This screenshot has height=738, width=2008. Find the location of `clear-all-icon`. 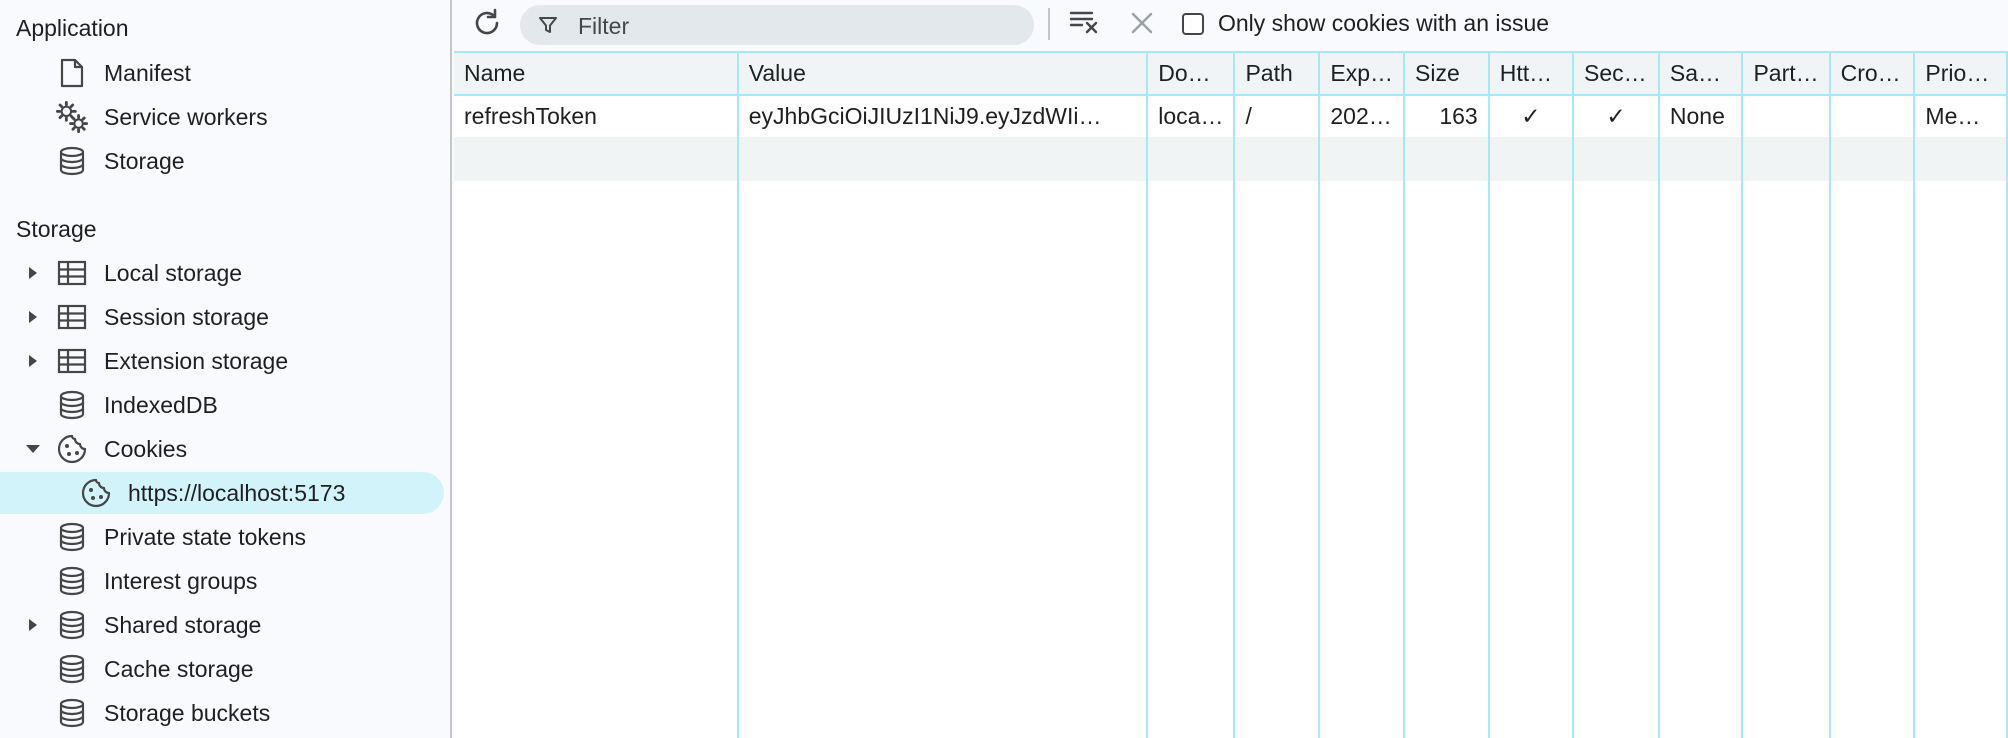

clear-all-icon is located at coordinates (1084, 24).